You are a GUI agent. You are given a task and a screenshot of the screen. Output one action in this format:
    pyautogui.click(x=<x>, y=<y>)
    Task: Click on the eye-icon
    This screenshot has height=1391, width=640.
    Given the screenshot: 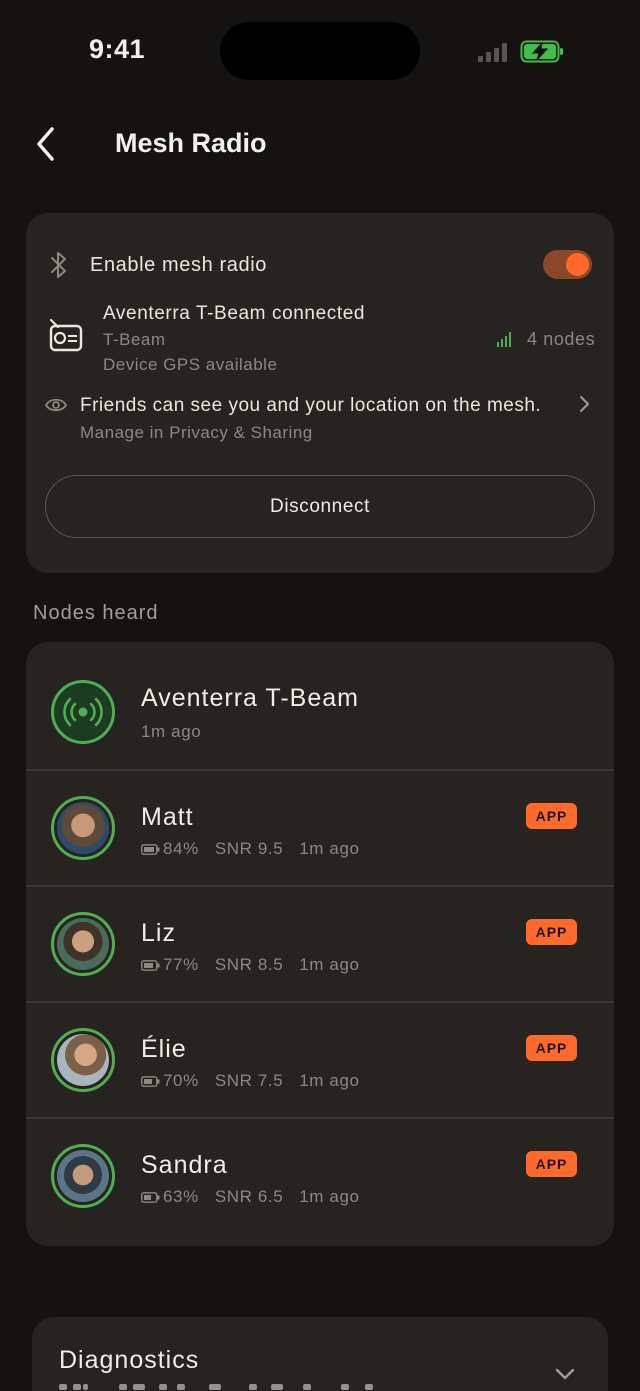 What is the action you would take?
    pyautogui.click(x=56, y=405)
    